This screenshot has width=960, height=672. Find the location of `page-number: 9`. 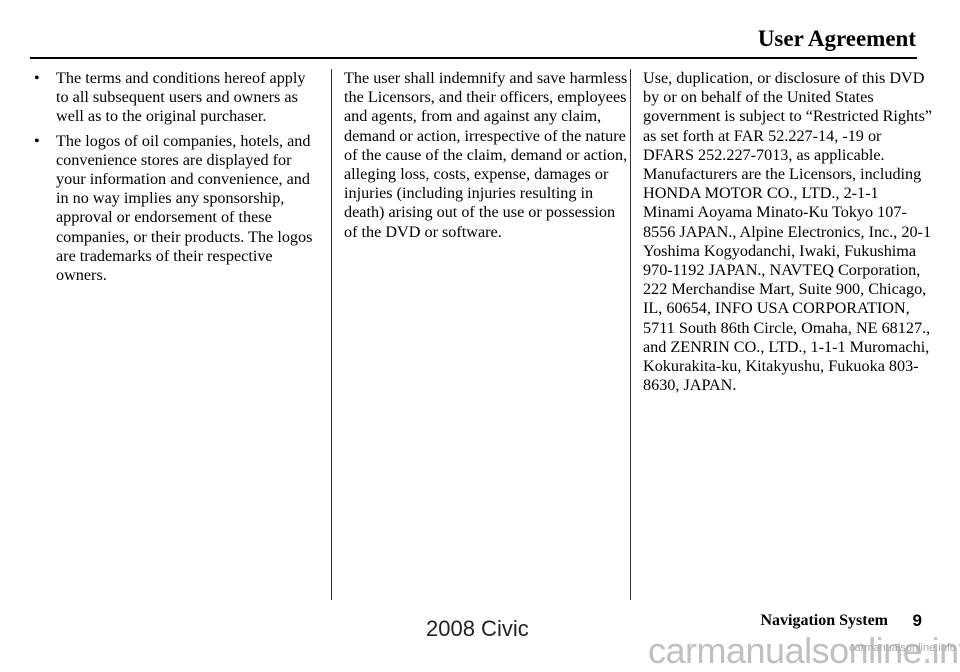

page-number: 9 is located at coordinates (917, 620).